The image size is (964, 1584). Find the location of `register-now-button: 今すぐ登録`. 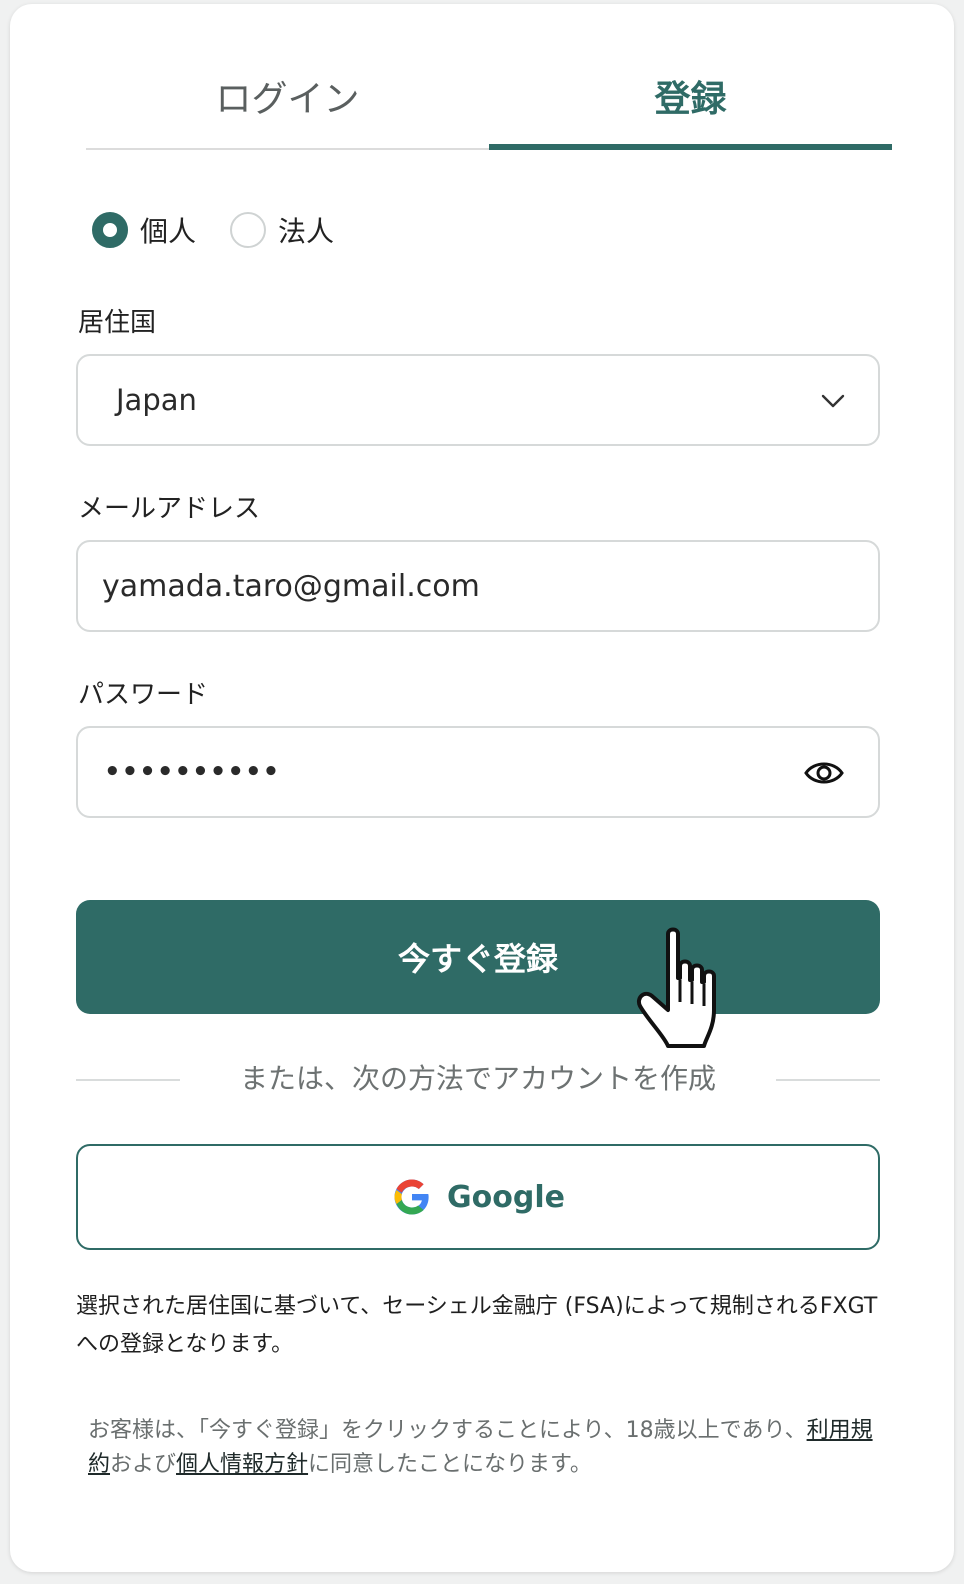

register-now-button: 今すぐ登録 is located at coordinates (478, 957).